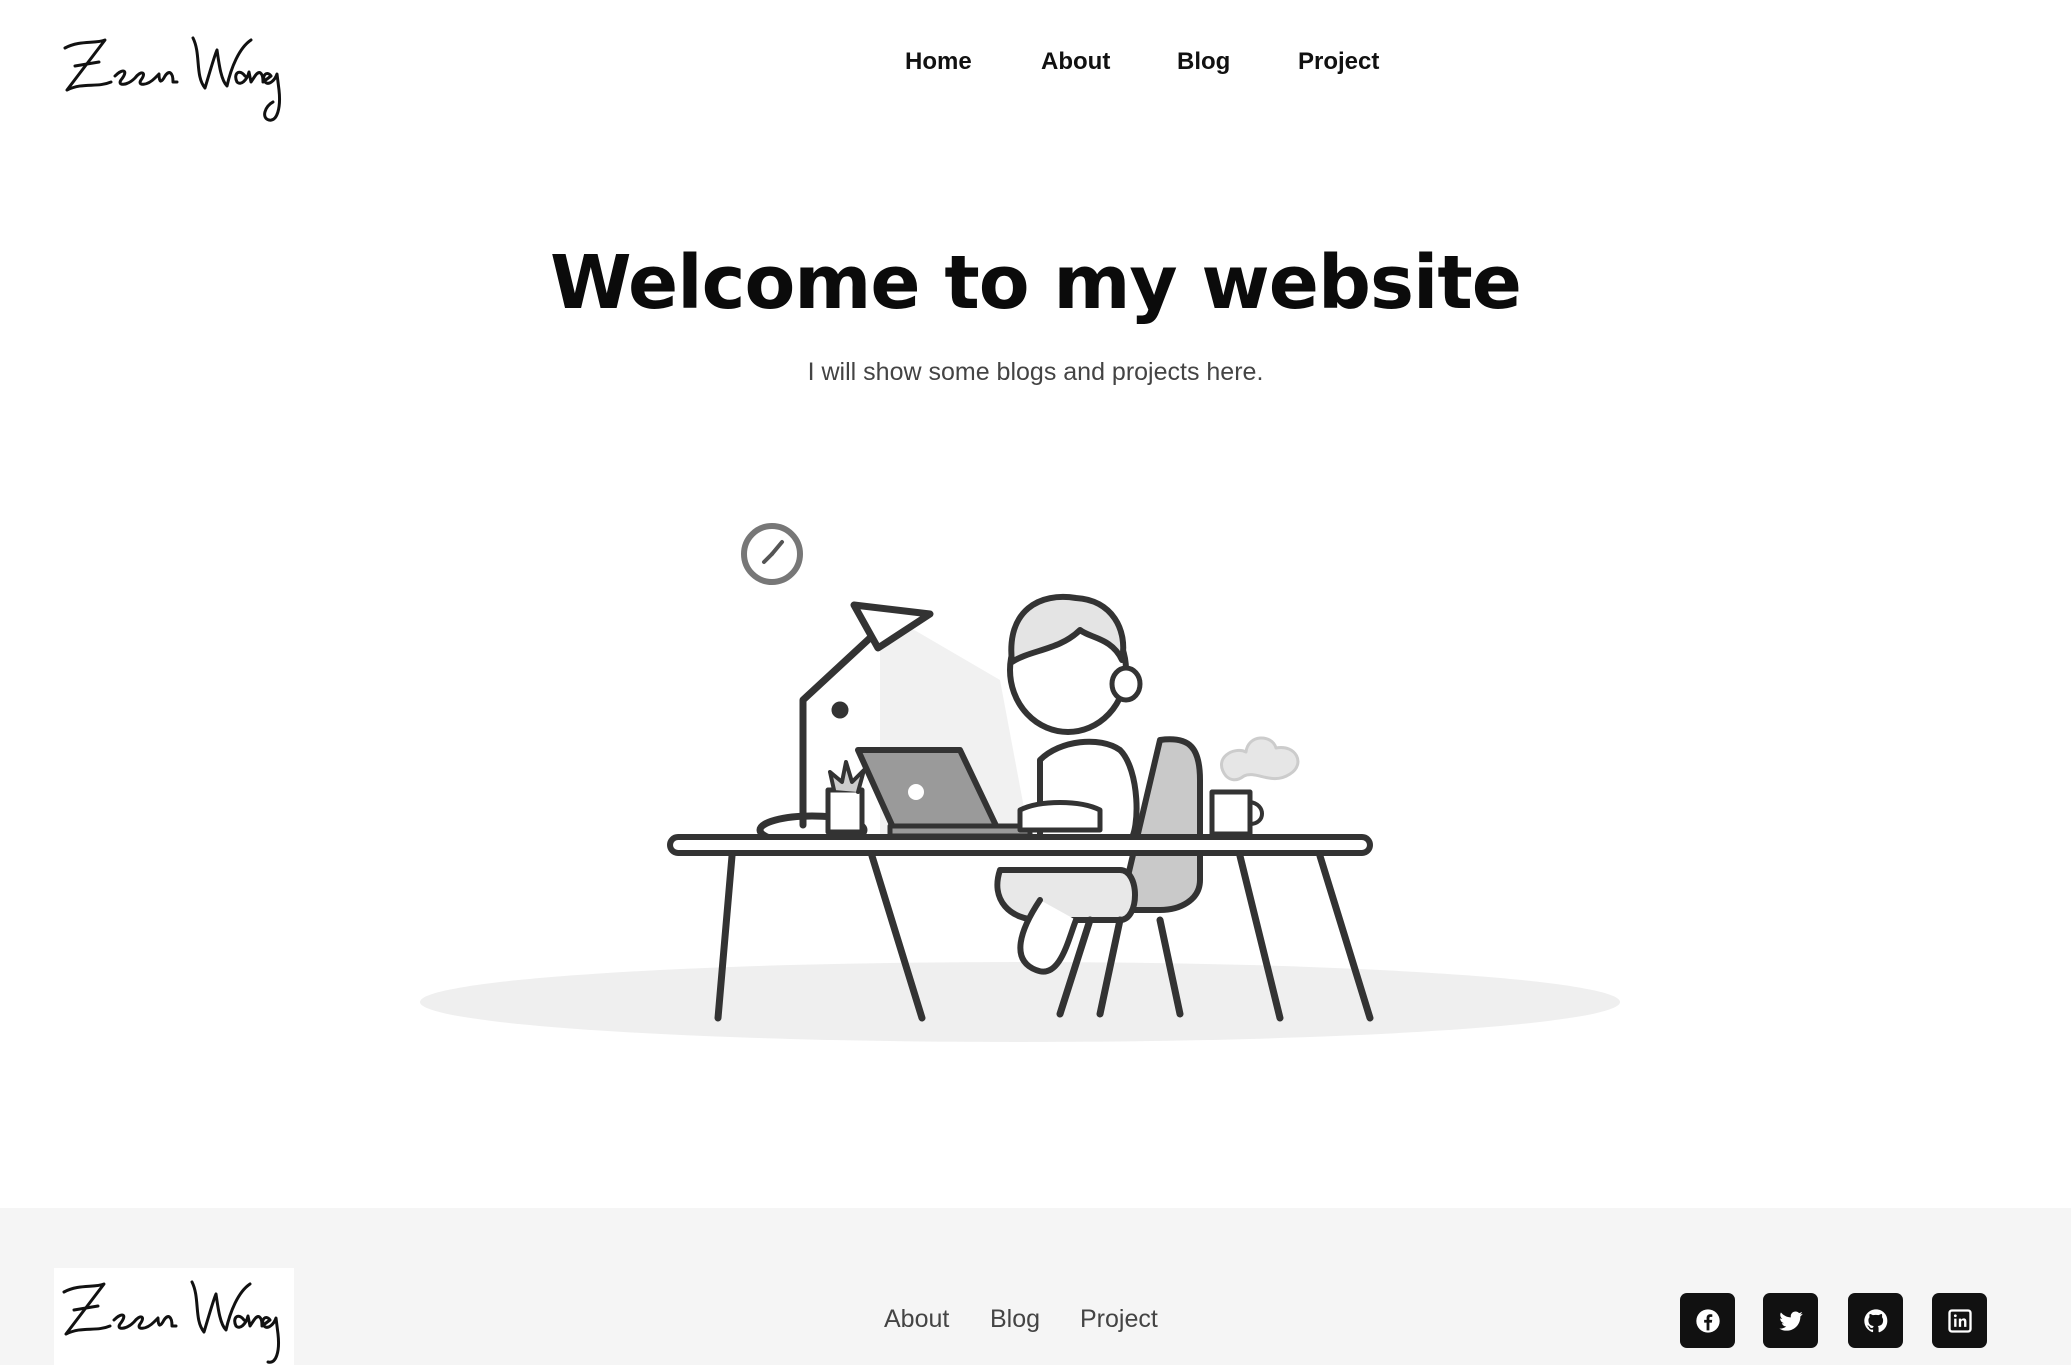 The image size is (2071, 1365). What do you see at coordinates (1015, 1319) in the screenshot?
I see `footer-link-blog: Blog` at bounding box center [1015, 1319].